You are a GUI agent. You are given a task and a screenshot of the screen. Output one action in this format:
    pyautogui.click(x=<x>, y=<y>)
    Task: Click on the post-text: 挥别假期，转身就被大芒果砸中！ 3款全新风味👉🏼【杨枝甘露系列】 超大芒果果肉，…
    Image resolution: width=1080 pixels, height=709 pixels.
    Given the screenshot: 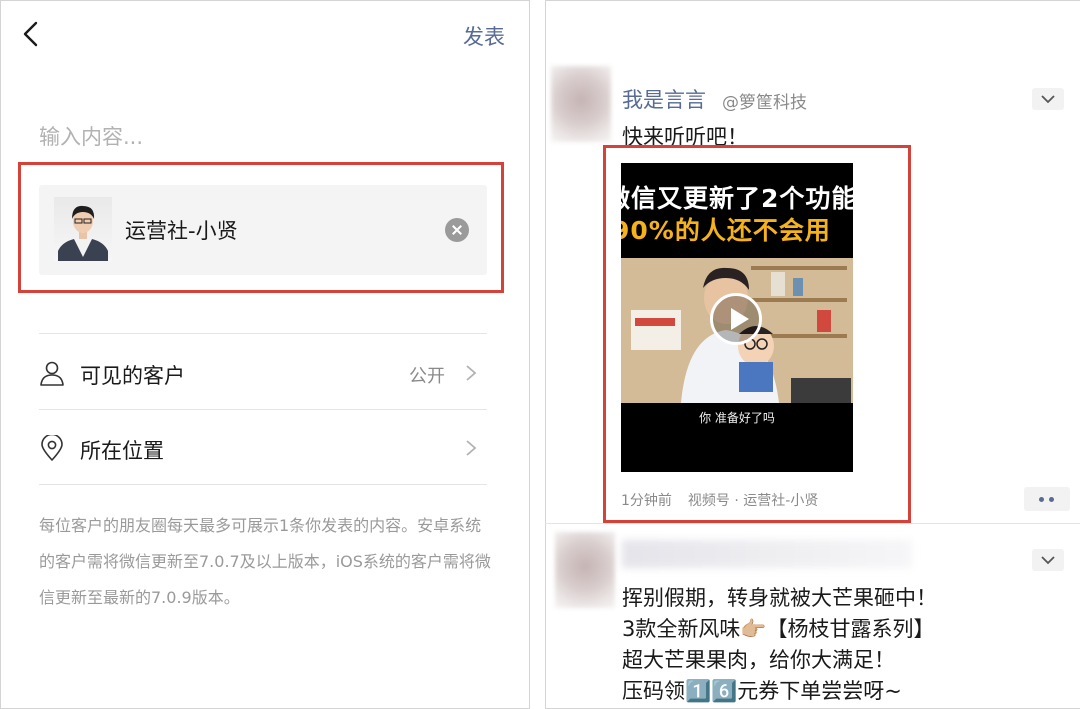 What is the action you would take?
    pyautogui.click(x=779, y=644)
    